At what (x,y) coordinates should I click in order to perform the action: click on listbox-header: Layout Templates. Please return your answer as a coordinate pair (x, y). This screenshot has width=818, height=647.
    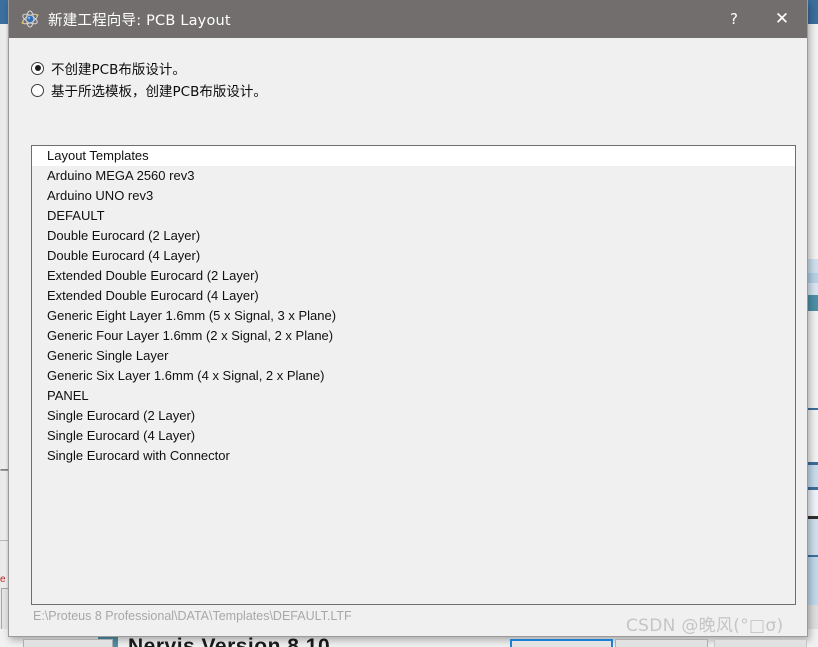
    Looking at the image, I should click on (413, 156).